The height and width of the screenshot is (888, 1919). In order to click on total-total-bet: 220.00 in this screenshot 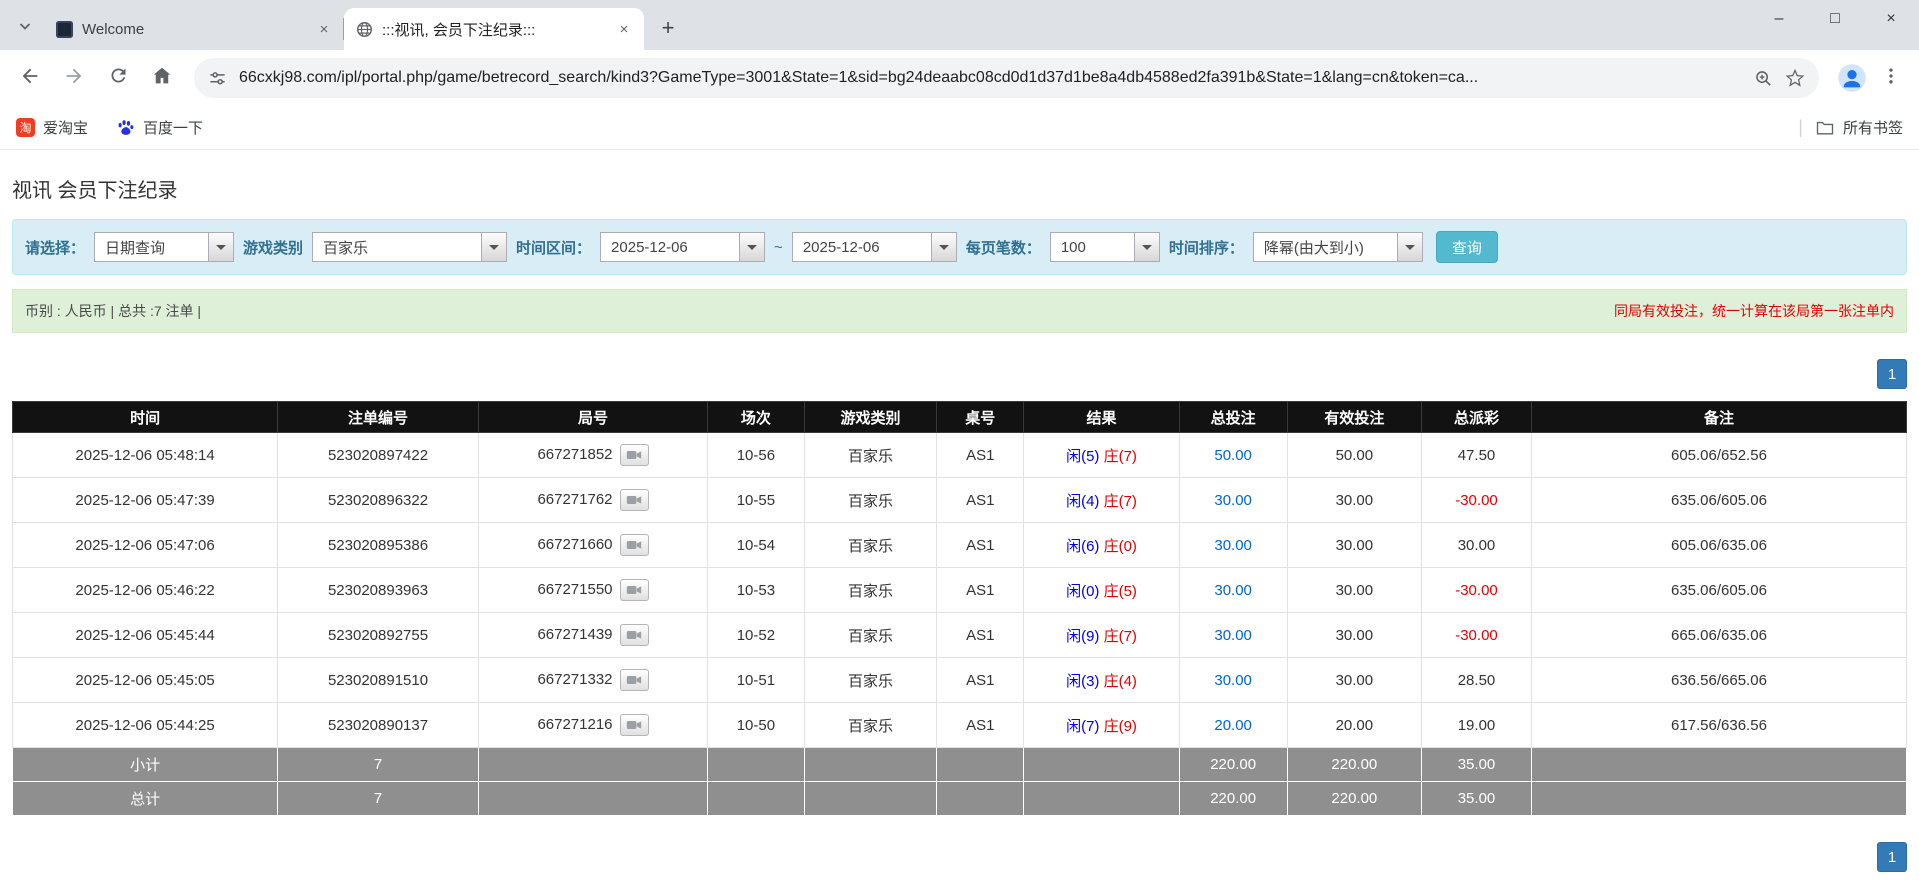, I will do `click(1233, 798)`.